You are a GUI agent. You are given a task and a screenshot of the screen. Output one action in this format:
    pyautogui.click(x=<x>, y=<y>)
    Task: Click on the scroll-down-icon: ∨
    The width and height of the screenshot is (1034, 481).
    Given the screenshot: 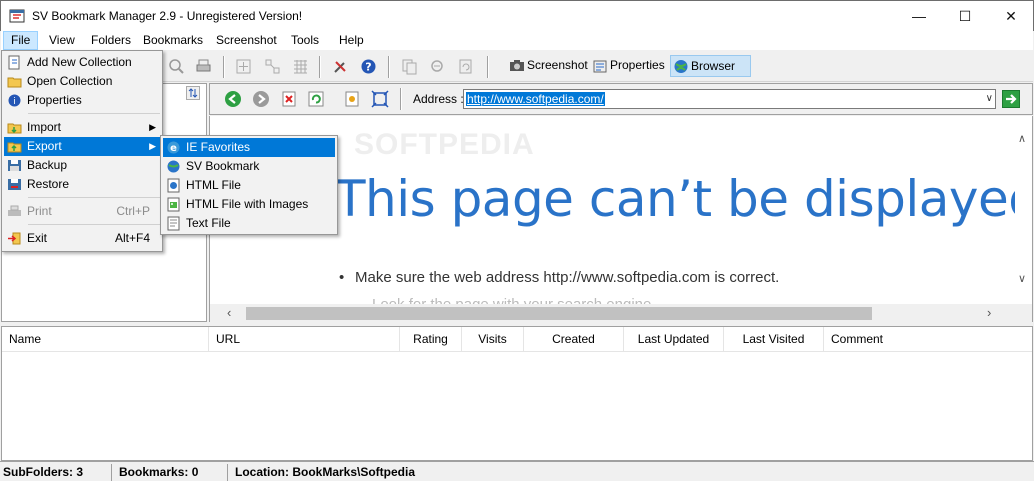 What is the action you would take?
    pyautogui.click(x=1022, y=278)
    